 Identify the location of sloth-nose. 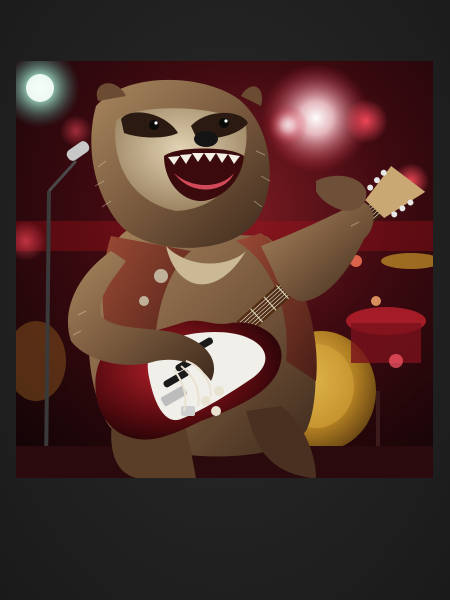
(206, 139).